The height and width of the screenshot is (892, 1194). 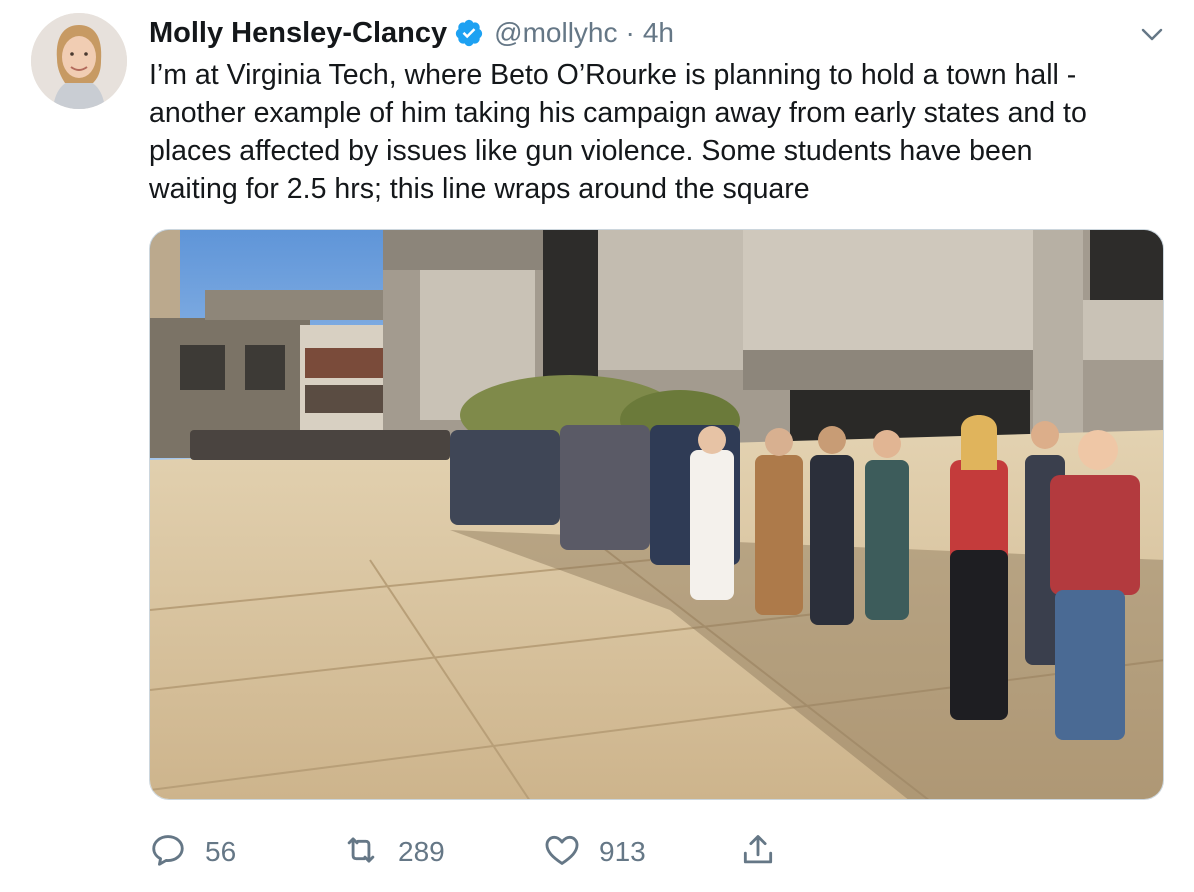 What do you see at coordinates (1152, 34) in the screenshot?
I see `chevron-down-icon` at bounding box center [1152, 34].